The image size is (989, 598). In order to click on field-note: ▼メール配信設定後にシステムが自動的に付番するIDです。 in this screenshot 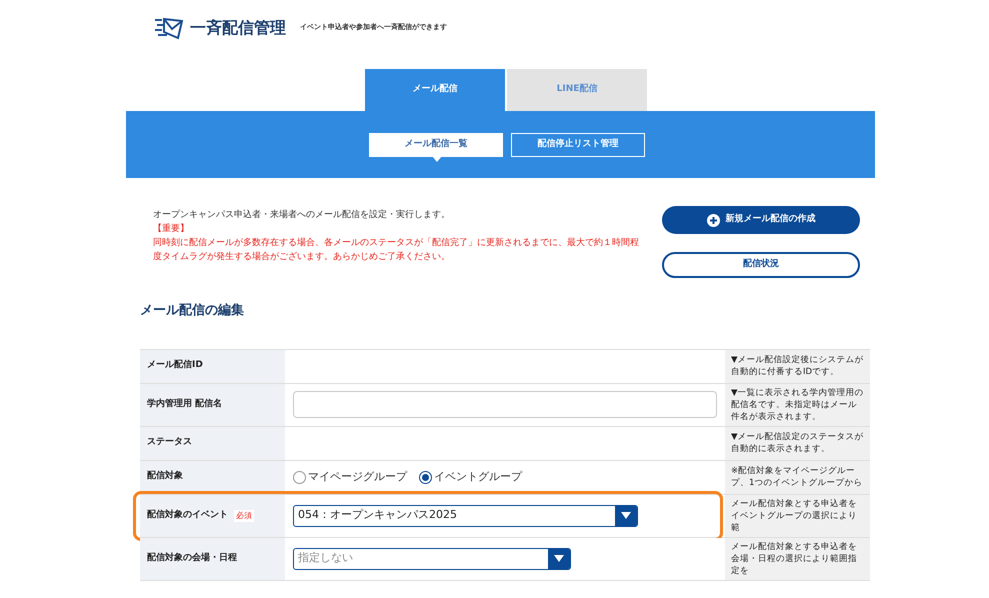, I will do `click(797, 366)`.